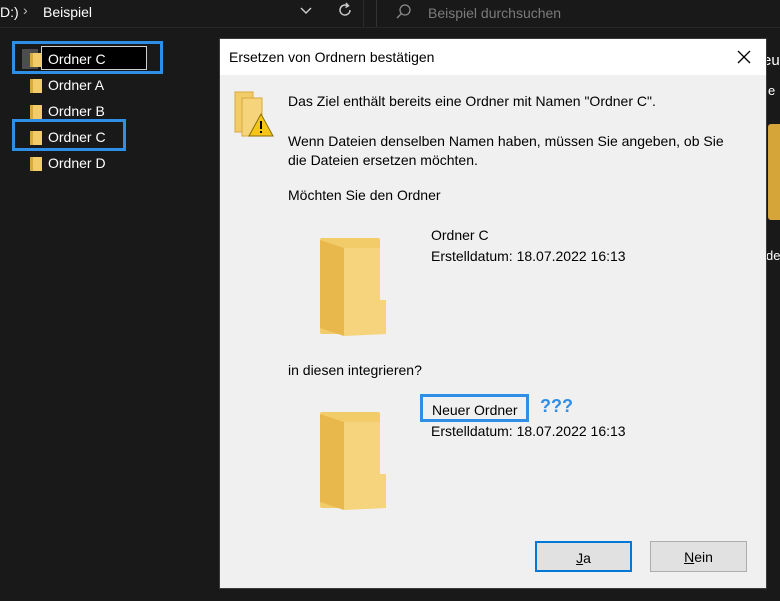  Describe the element at coordinates (578, 13) in the screenshot. I see `search-input: Beispiel durchsuchen` at that location.